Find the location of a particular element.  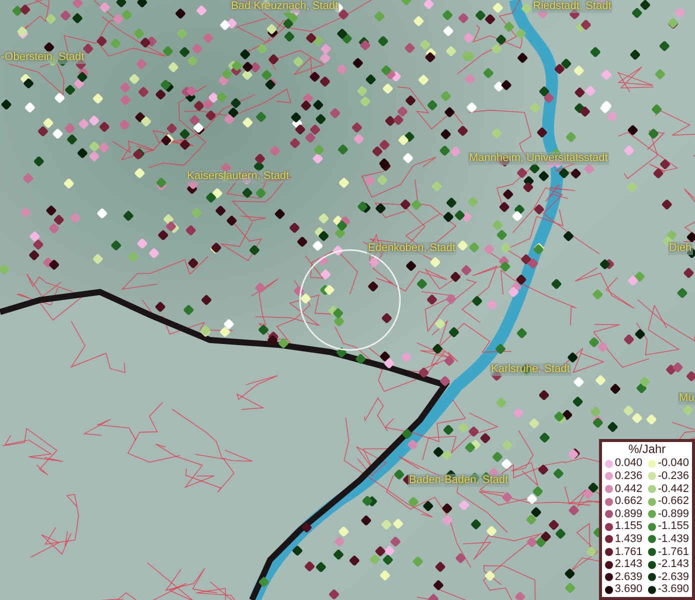

legend-value: -0.040 is located at coordinates (674, 463).